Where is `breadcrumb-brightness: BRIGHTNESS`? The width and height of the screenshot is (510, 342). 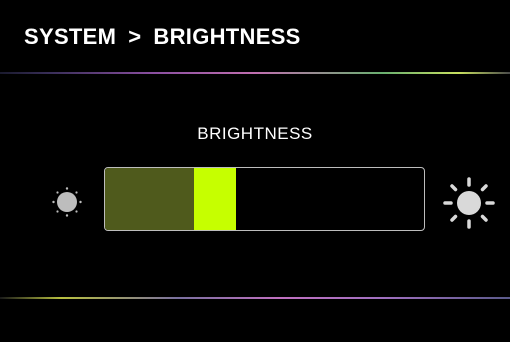 breadcrumb-brightness: BRIGHTNESS is located at coordinates (227, 36).